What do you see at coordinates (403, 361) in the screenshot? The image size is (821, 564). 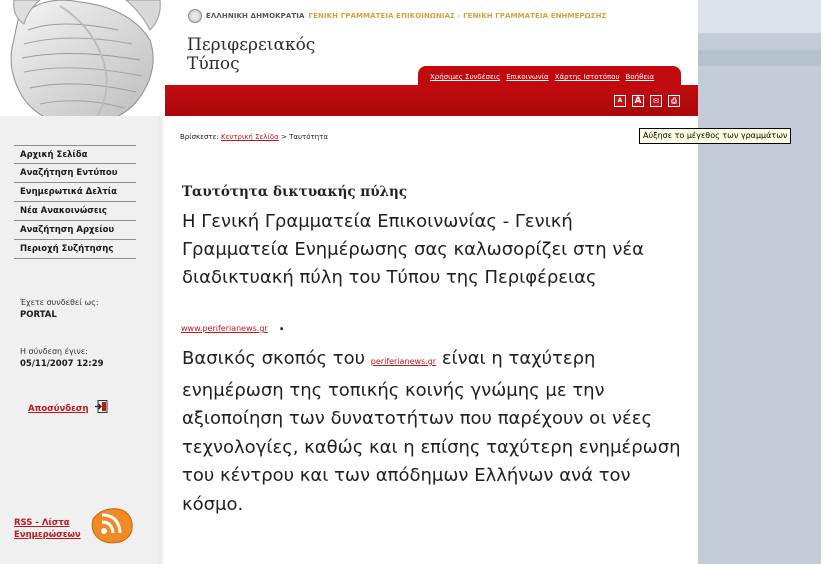 I see `purpose-site-link: periferianews.gr` at bounding box center [403, 361].